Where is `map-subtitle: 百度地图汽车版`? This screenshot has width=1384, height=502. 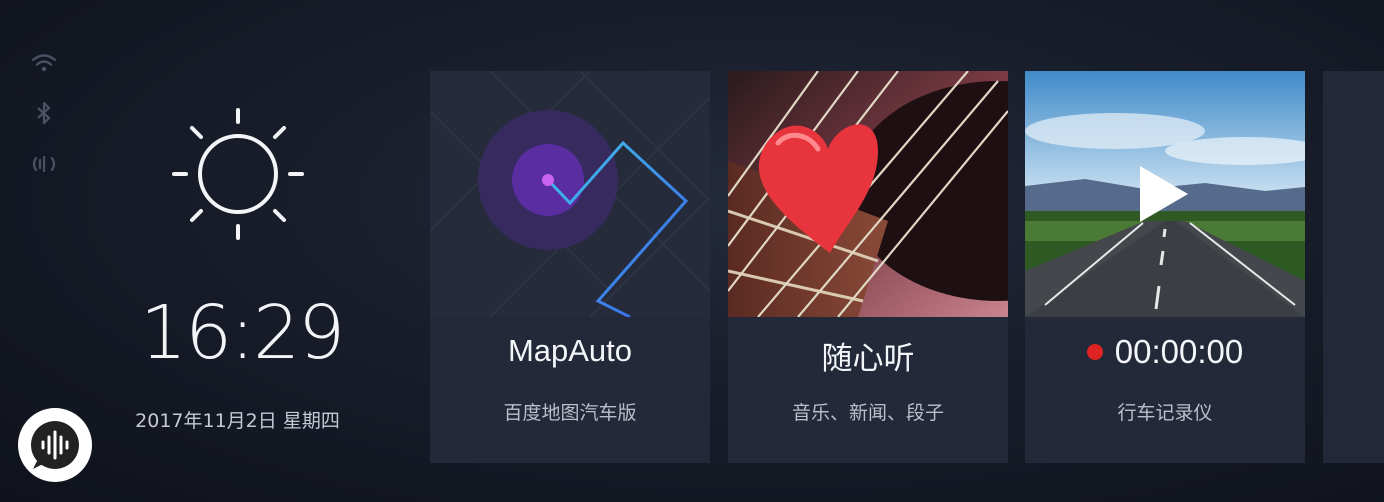
map-subtitle: 百度地图汽车版 is located at coordinates (570, 413).